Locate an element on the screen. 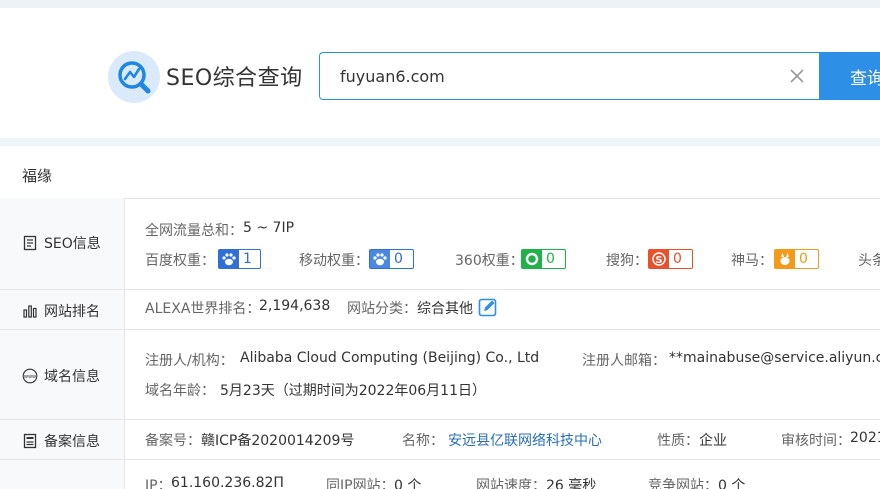  icp-nature-label: 性质： is located at coordinates (678, 441).